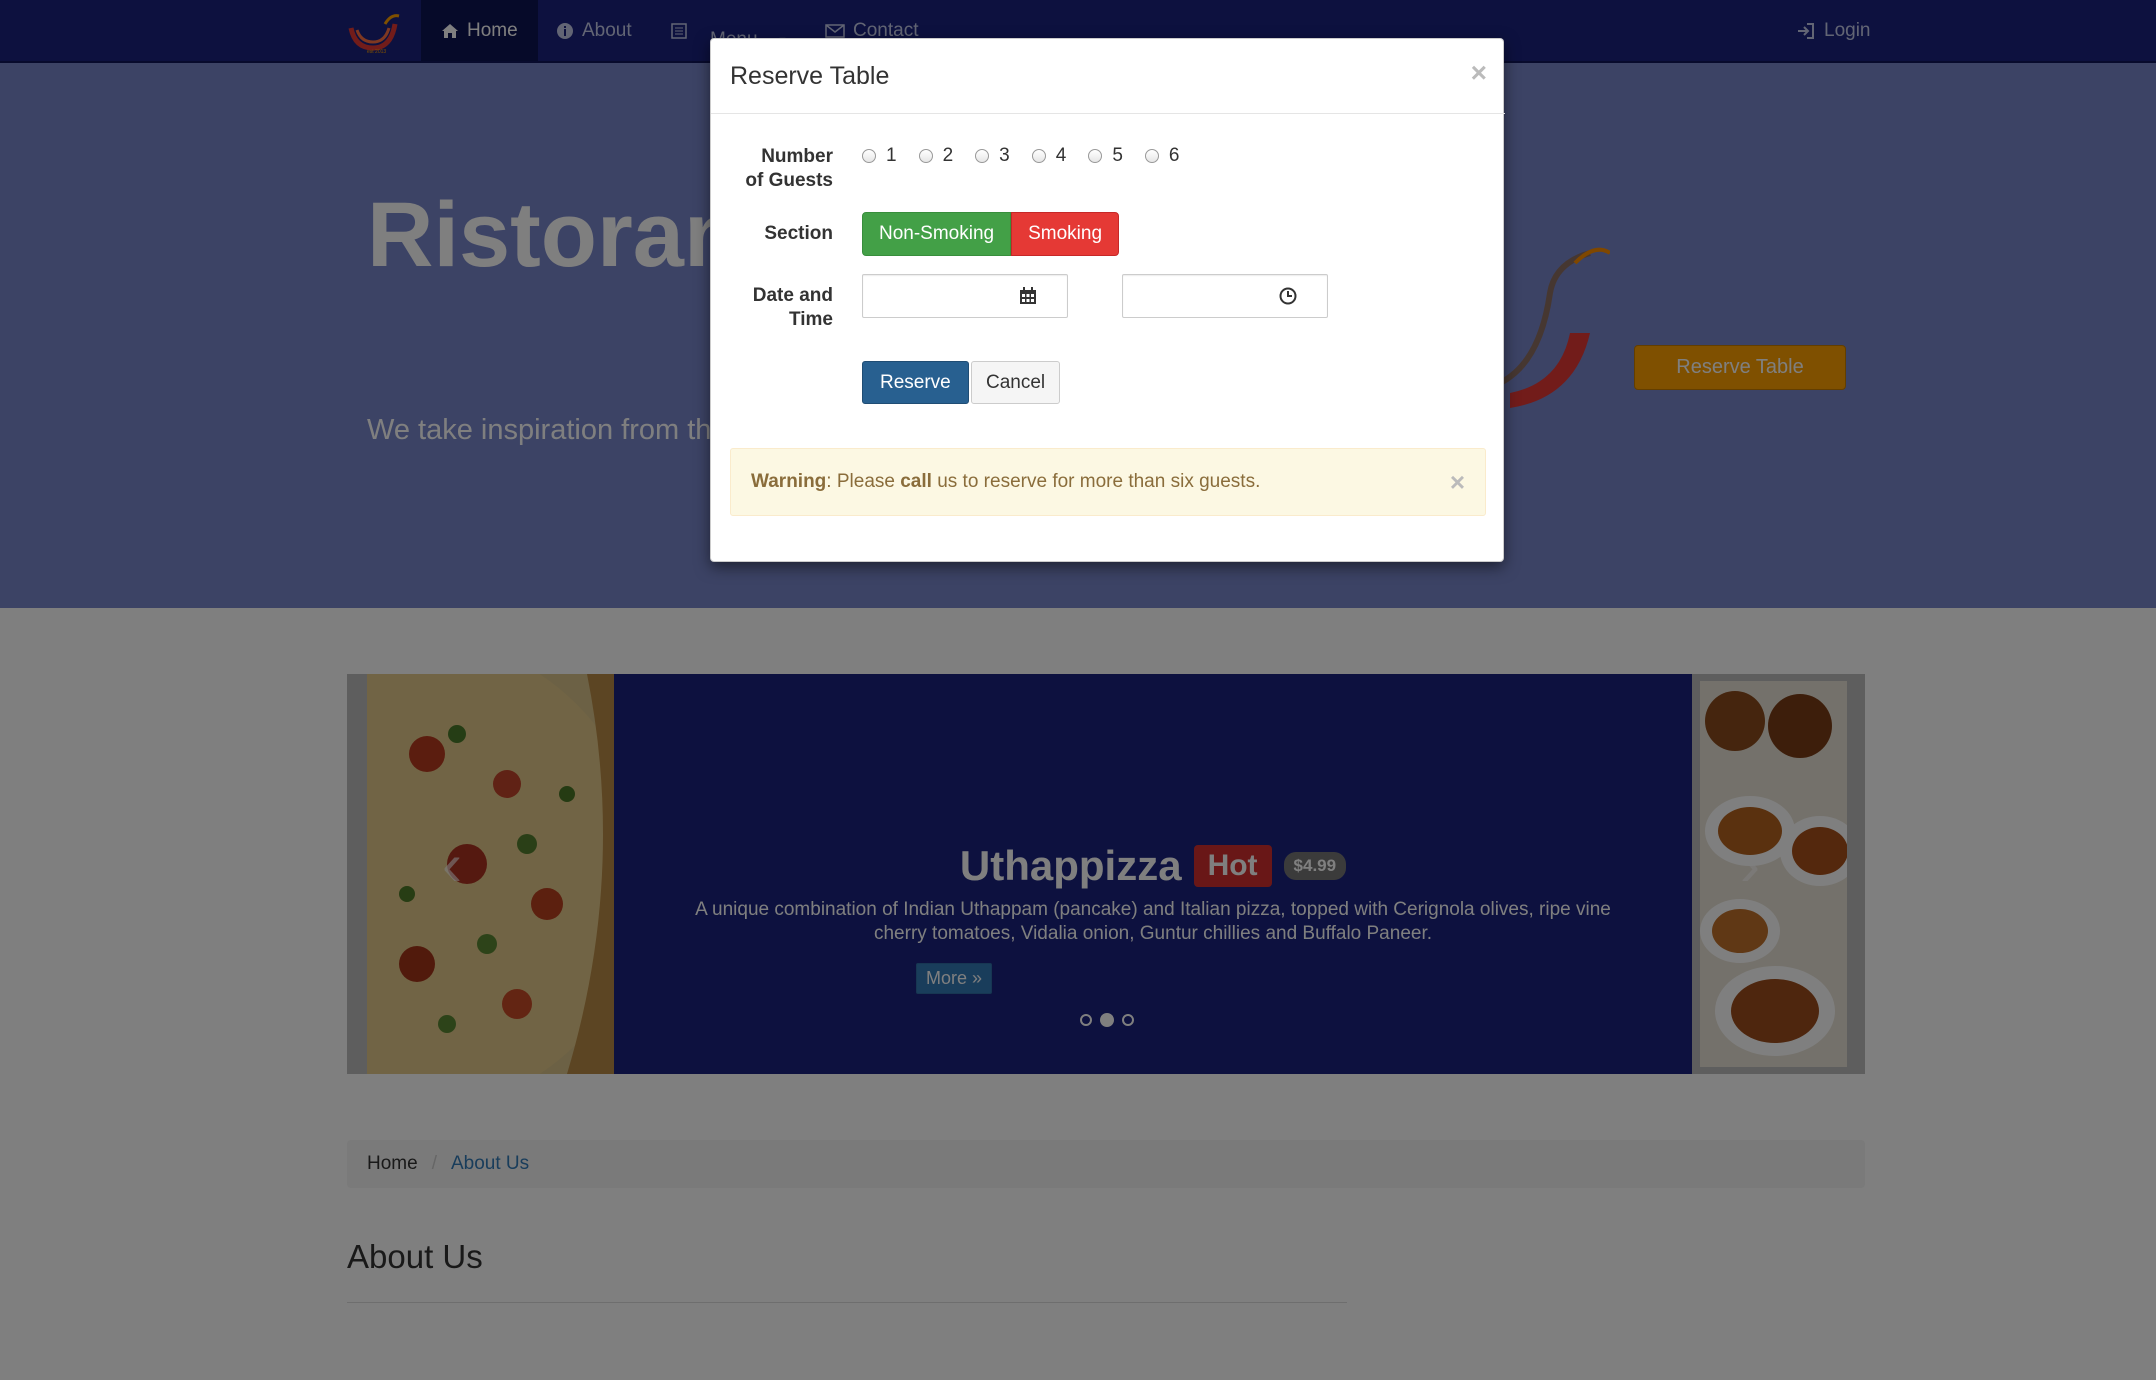 Image resolution: width=2156 pixels, height=1380 pixels. I want to click on modal-title: Reserve Table, so click(810, 76).